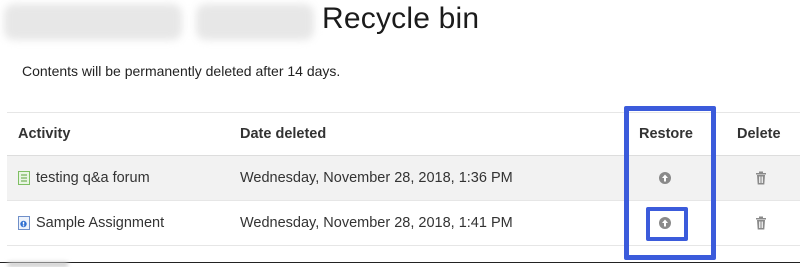 Image resolution: width=800 pixels, height=267 pixels. I want to click on activity-cell: testing q&a forum, so click(84, 178).